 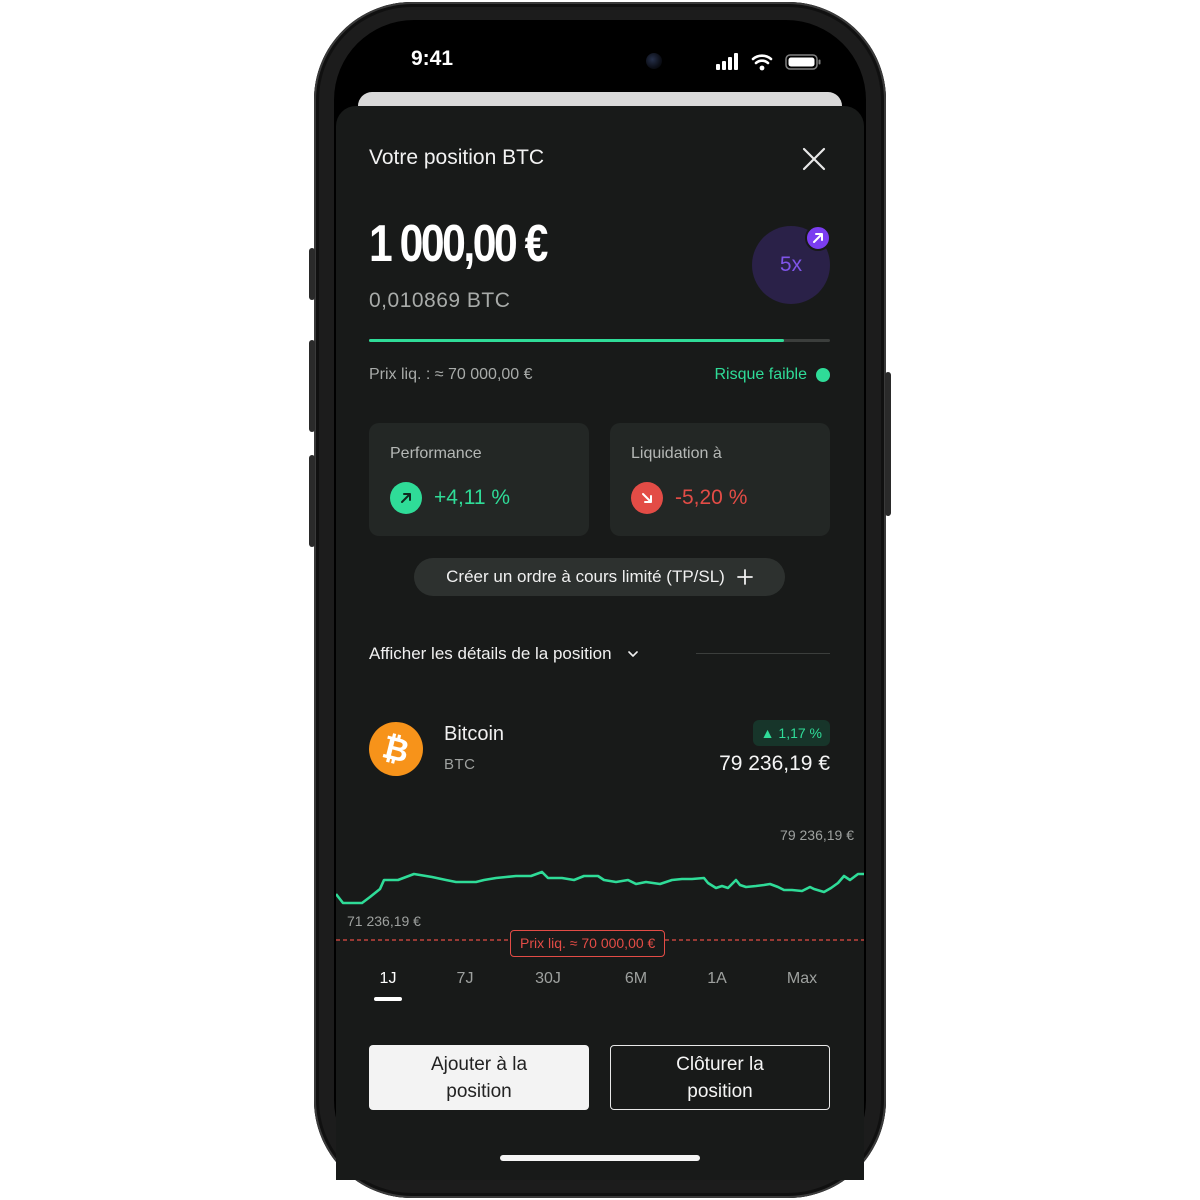 I want to click on volume-down-button, so click(x=312, y=501).